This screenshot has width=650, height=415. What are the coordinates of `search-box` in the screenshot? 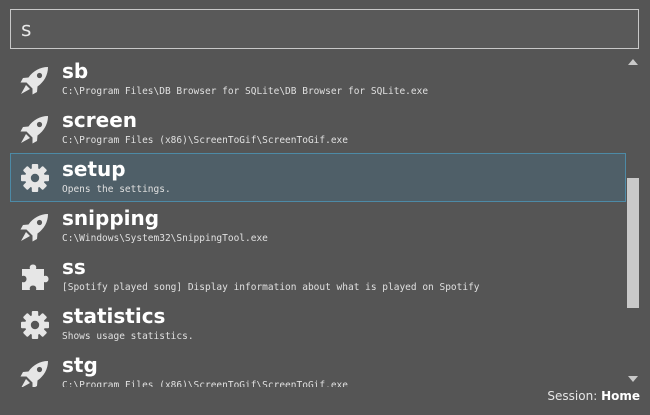 It's located at (324, 29).